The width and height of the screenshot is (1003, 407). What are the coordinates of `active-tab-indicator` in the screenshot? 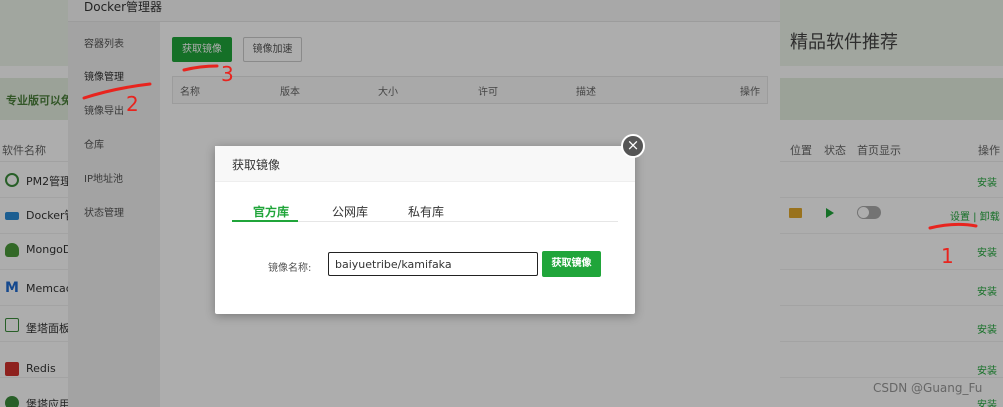 It's located at (265, 221).